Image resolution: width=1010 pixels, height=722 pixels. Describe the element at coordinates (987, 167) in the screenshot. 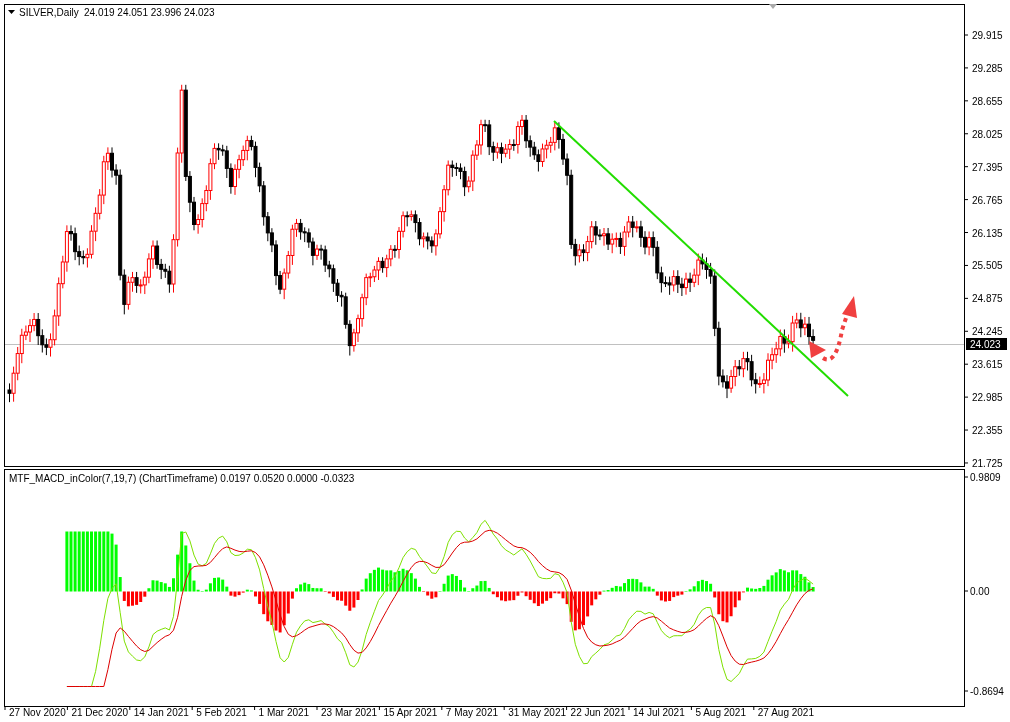

I see `price-axis-label: 27.395` at that location.